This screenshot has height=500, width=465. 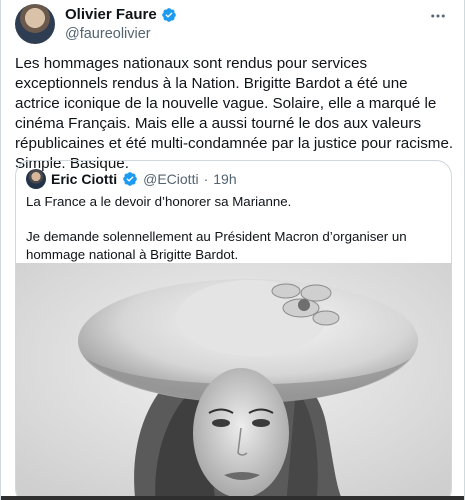 I want to click on quoted-author-avatar, so click(x=36, y=179).